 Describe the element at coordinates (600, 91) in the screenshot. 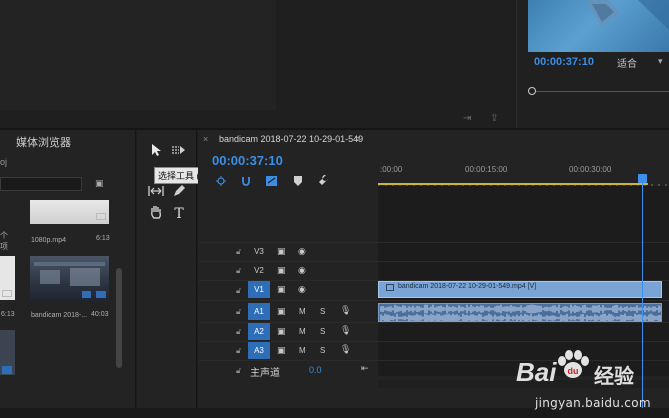

I see `program-scrubber` at that location.